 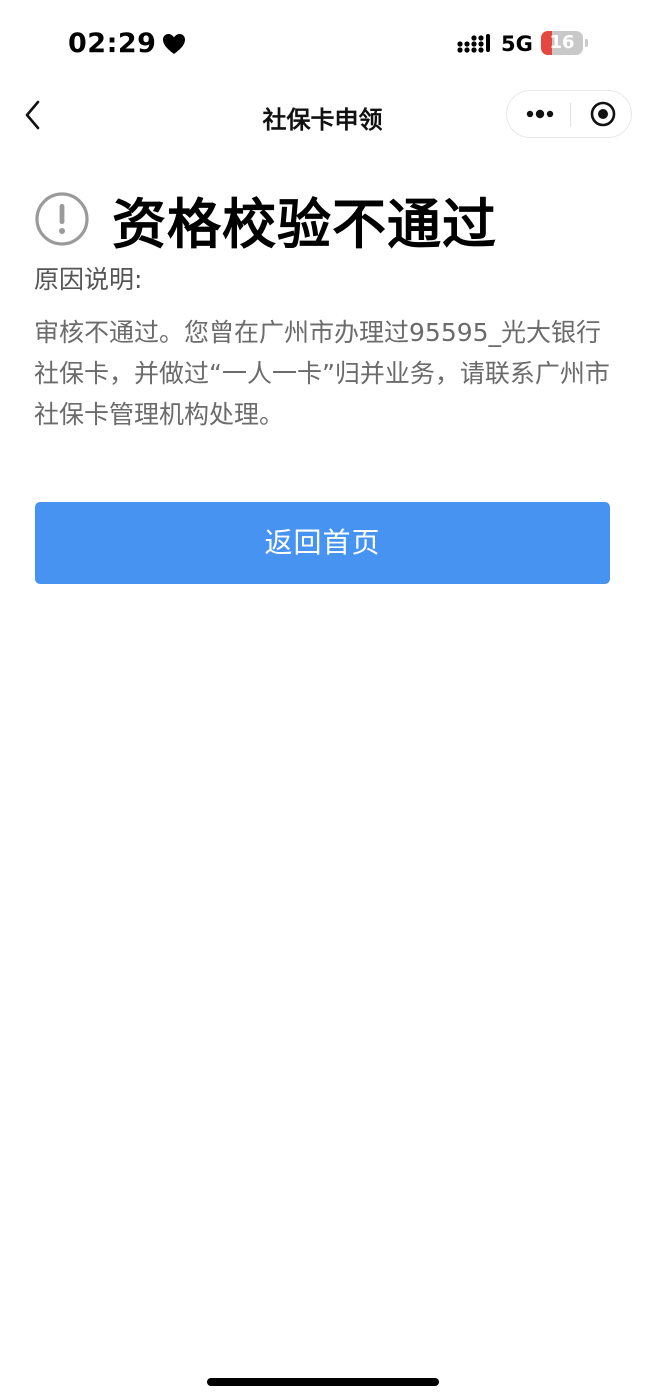 I want to click on battery-level: 16, so click(x=562, y=42).